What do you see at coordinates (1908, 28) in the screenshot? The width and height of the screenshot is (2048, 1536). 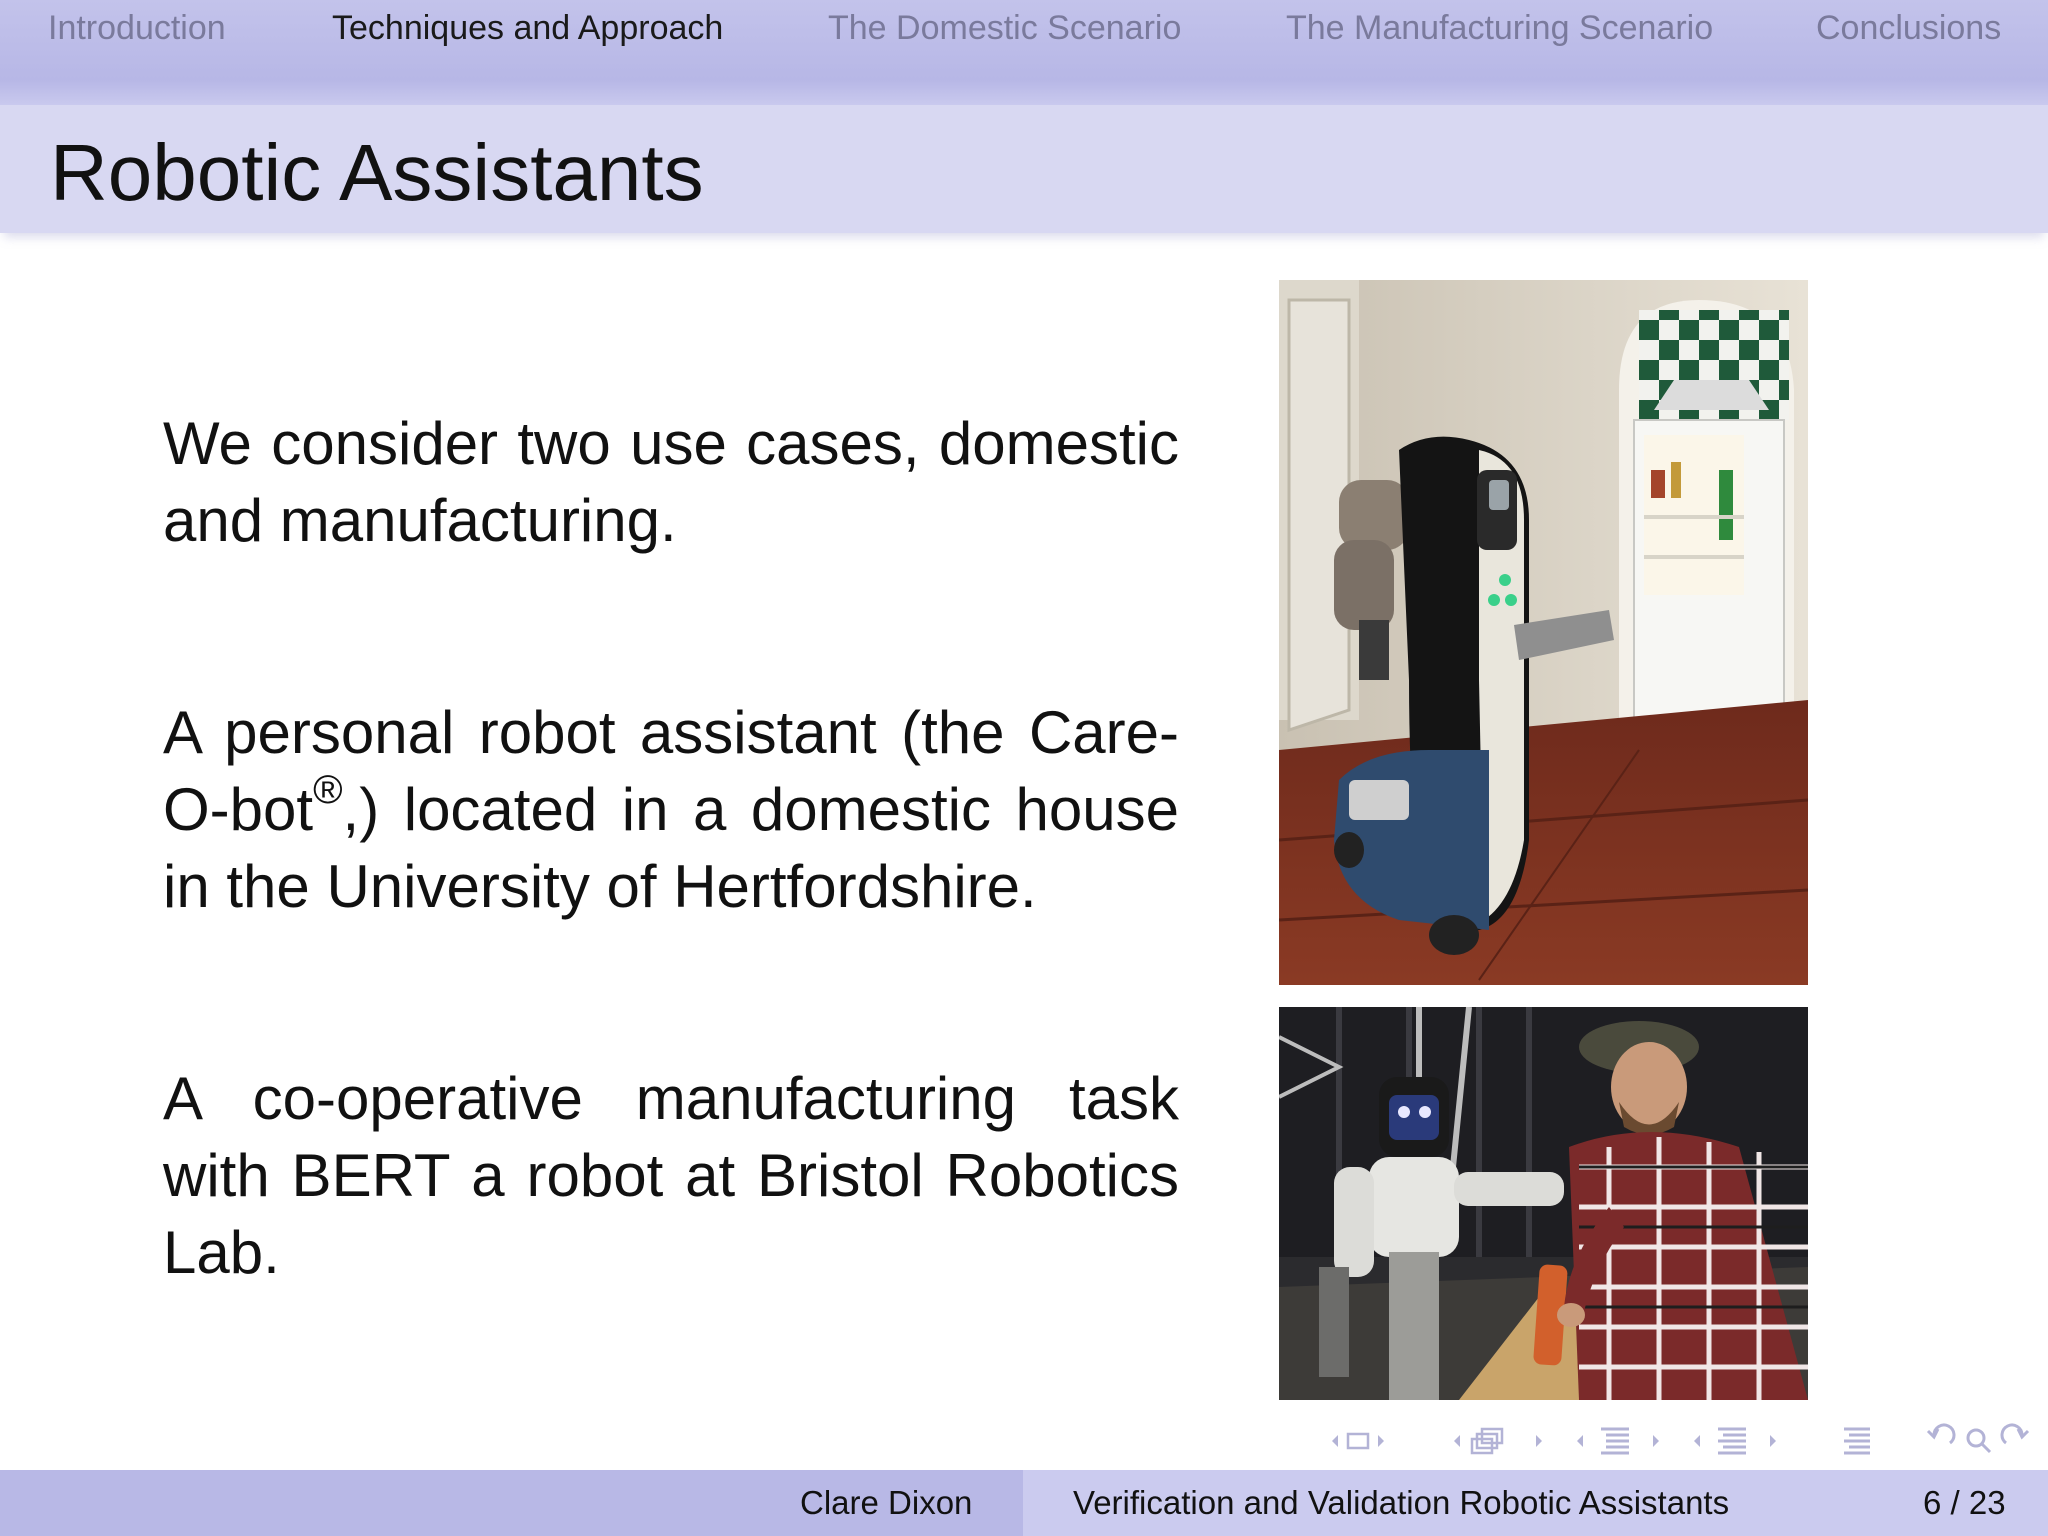 I see `nav-section-conclusions: Conclusions` at bounding box center [1908, 28].